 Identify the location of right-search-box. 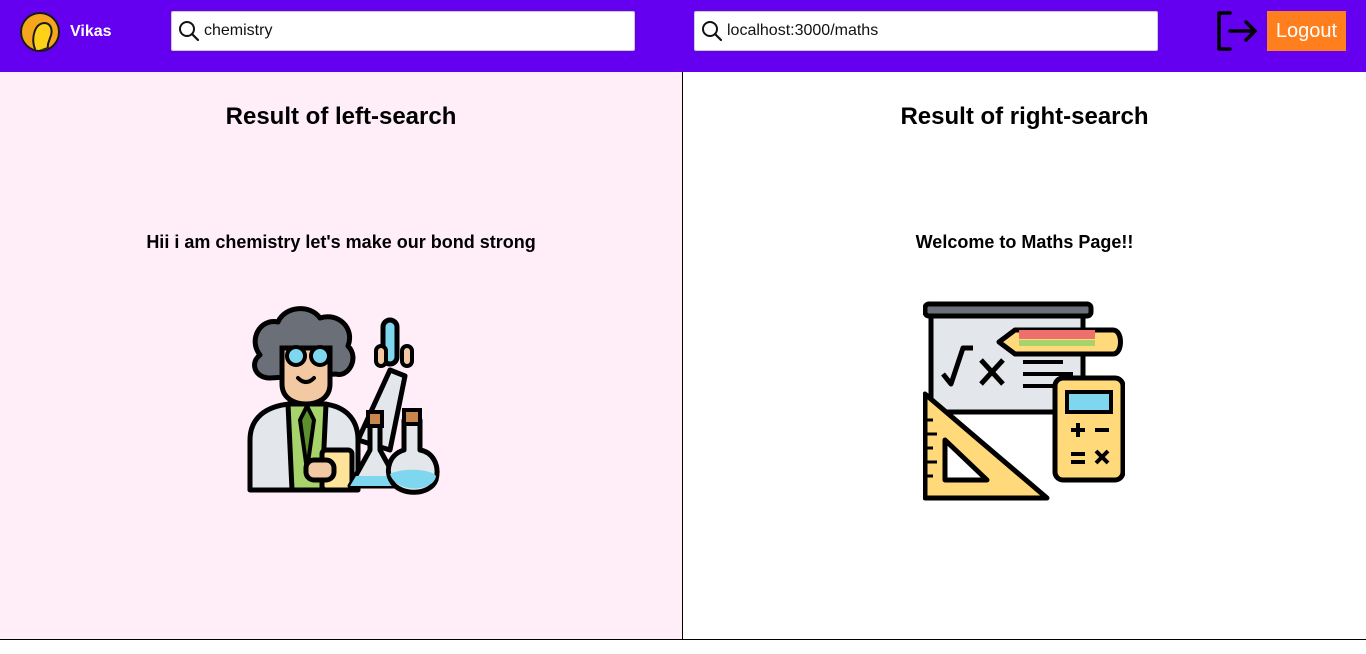
(926, 31).